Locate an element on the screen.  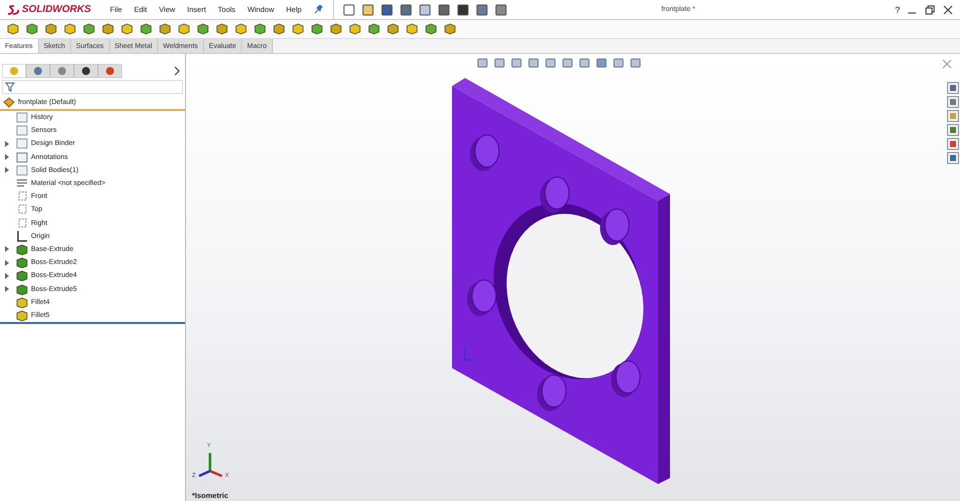
annotation-icon is located at coordinates (22, 157).